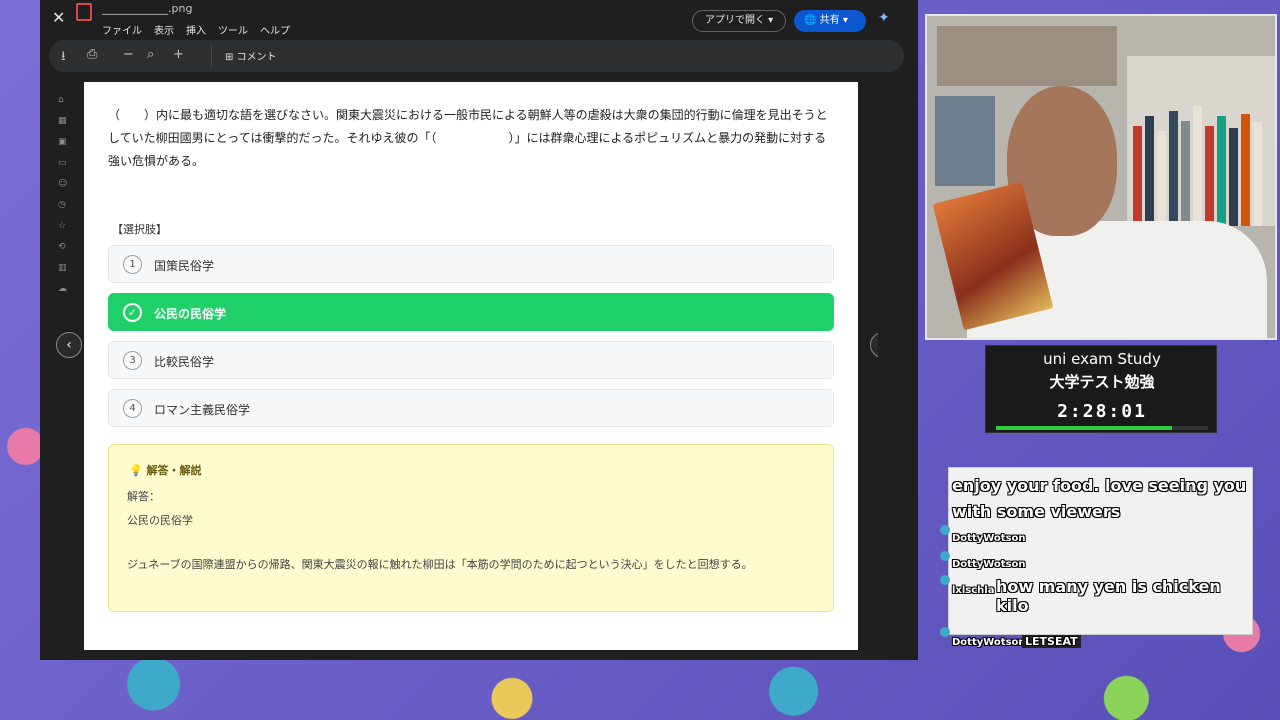  Describe the element at coordinates (63, 58) in the screenshot. I see `download-icon: ⭳` at that location.